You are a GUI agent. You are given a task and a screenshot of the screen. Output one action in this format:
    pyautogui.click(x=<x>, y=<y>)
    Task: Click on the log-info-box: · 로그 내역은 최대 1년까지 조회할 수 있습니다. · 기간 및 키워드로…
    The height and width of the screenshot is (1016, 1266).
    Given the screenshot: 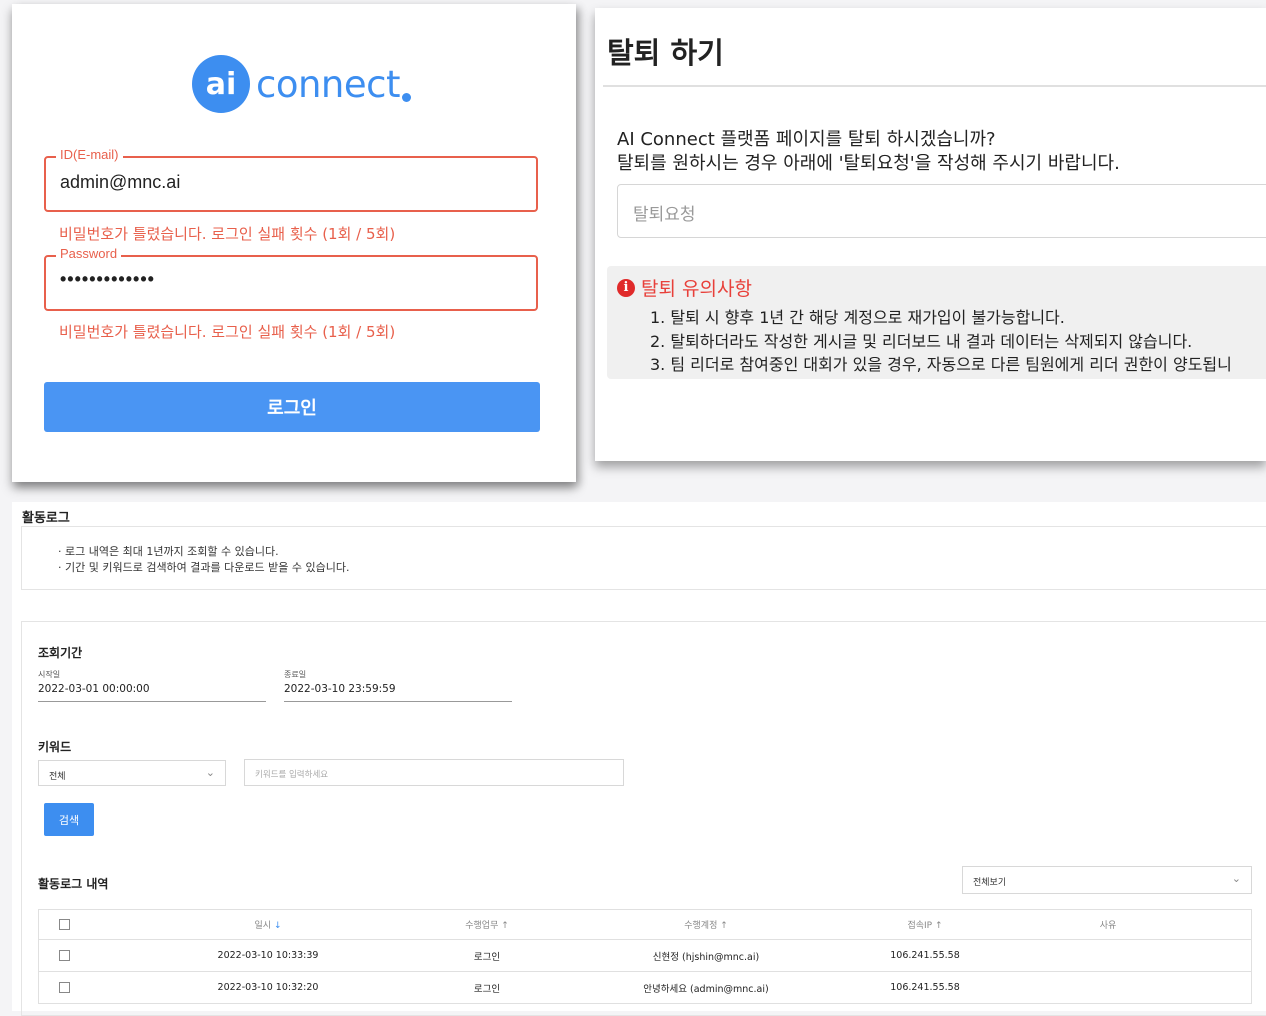 What is the action you would take?
    pyautogui.click(x=643, y=558)
    